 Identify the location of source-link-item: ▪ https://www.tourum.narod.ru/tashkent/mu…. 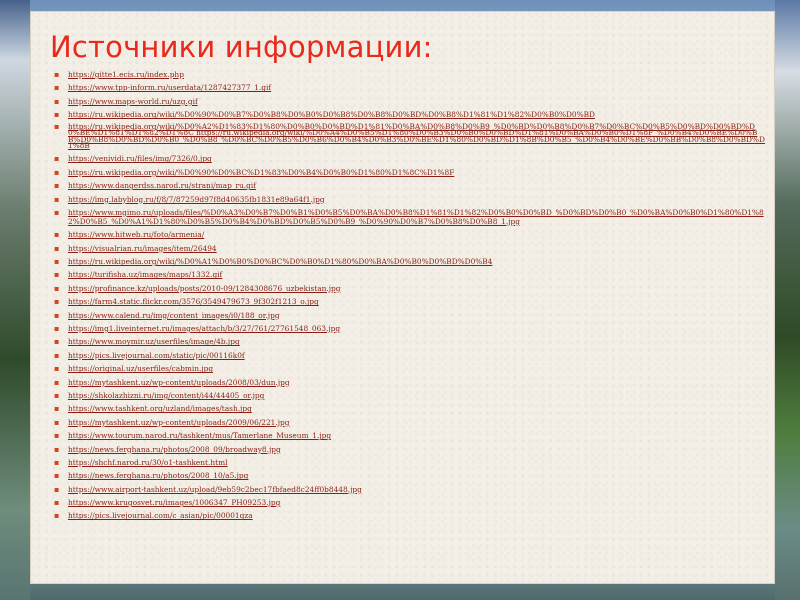
(410, 435).